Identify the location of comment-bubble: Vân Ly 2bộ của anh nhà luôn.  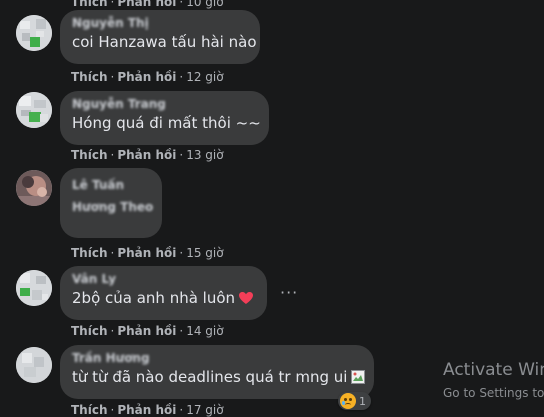
(163, 293).